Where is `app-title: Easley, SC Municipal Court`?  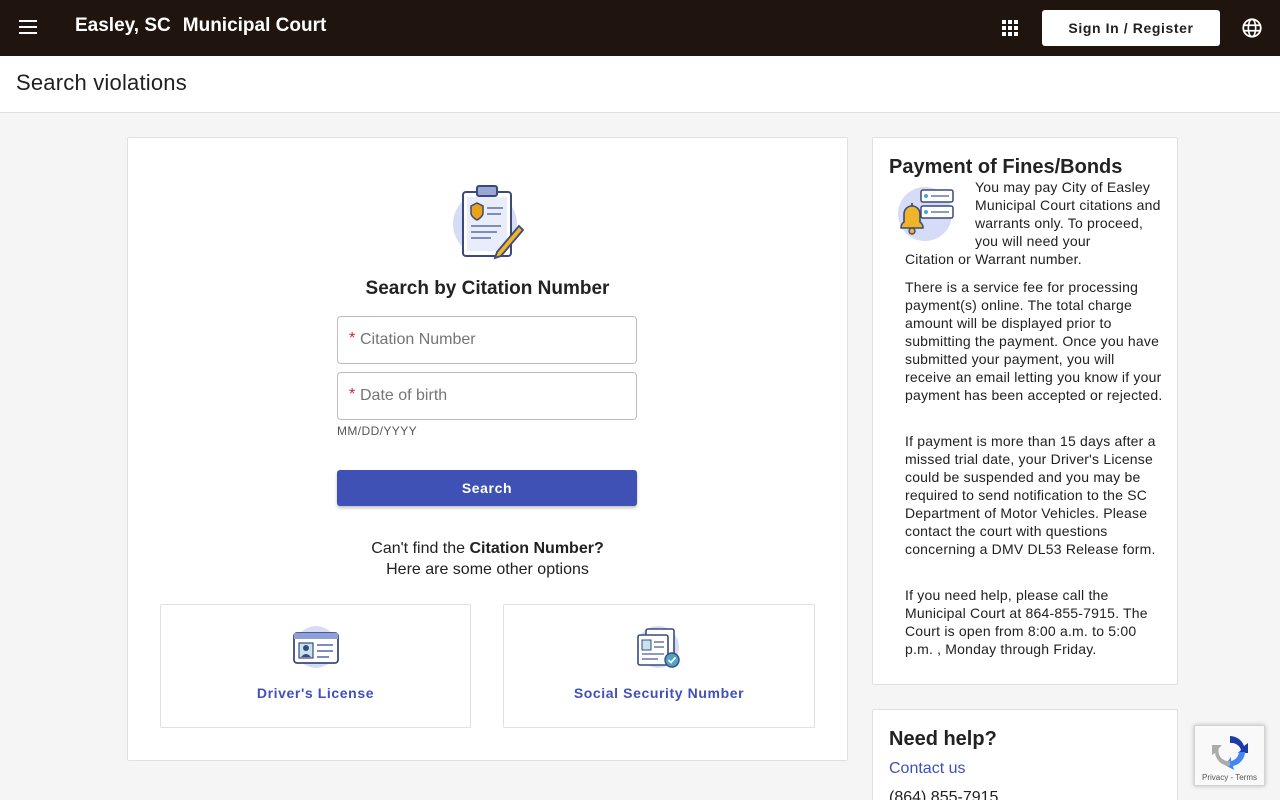 app-title: Easley, SC Municipal Court is located at coordinates (200, 26).